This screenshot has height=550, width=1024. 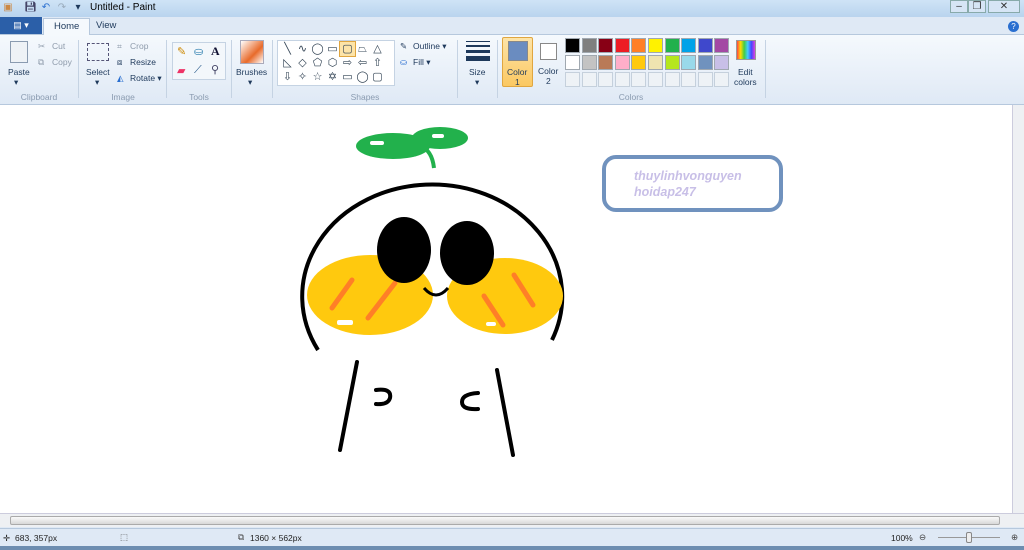 What do you see at coordinates (287, 49) in the screenshot?
I see `shape-tool: ╲` at bounding box center [287, 49].